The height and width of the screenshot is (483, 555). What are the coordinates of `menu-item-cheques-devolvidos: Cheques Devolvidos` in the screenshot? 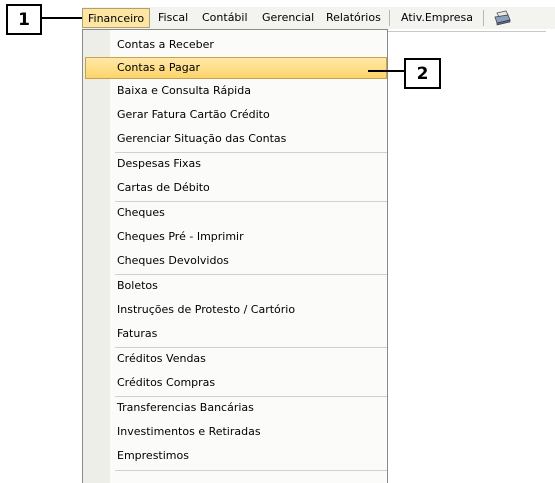 It's located at (236, 261).